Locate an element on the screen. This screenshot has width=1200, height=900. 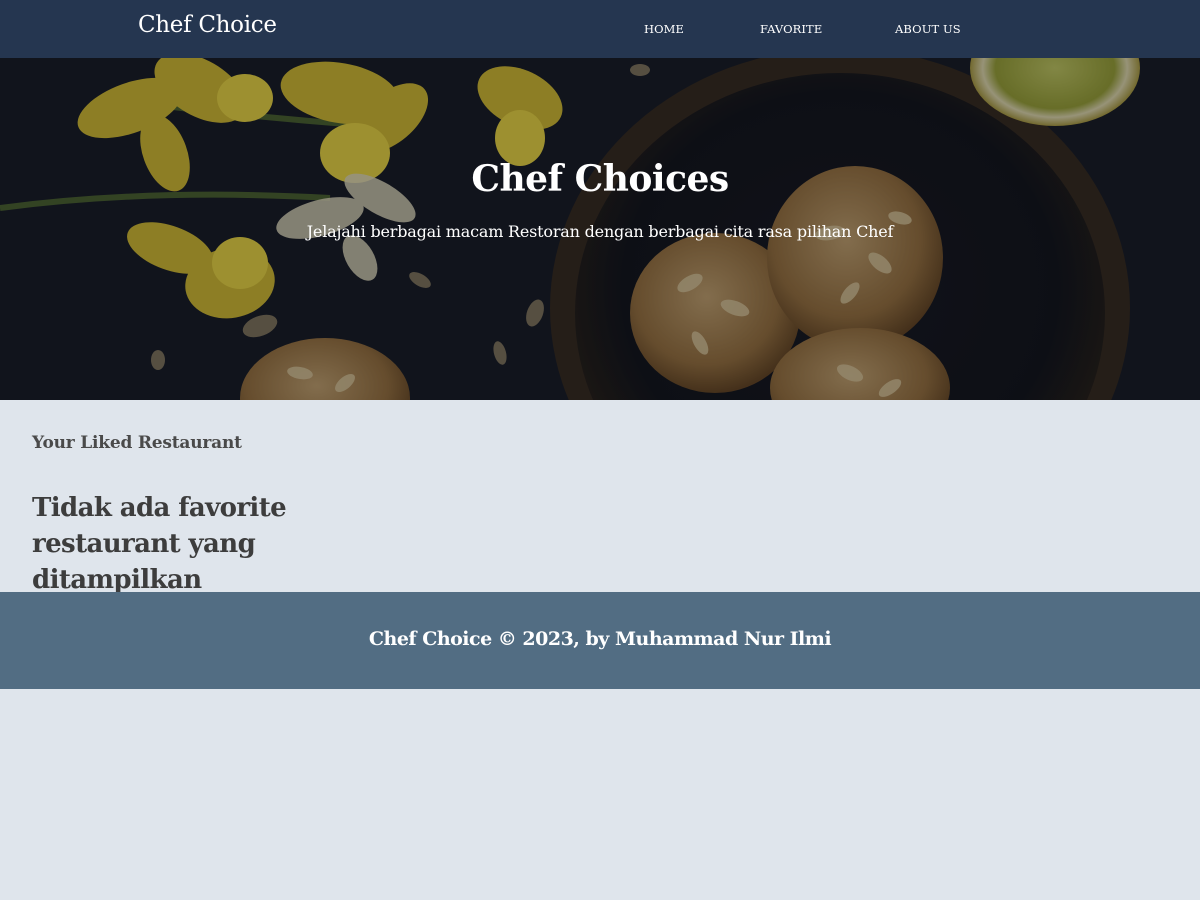
footer-copyright: Chef Choice © 2023, by Muhammad Nur Ilmi is located at coordinates (600, 639).